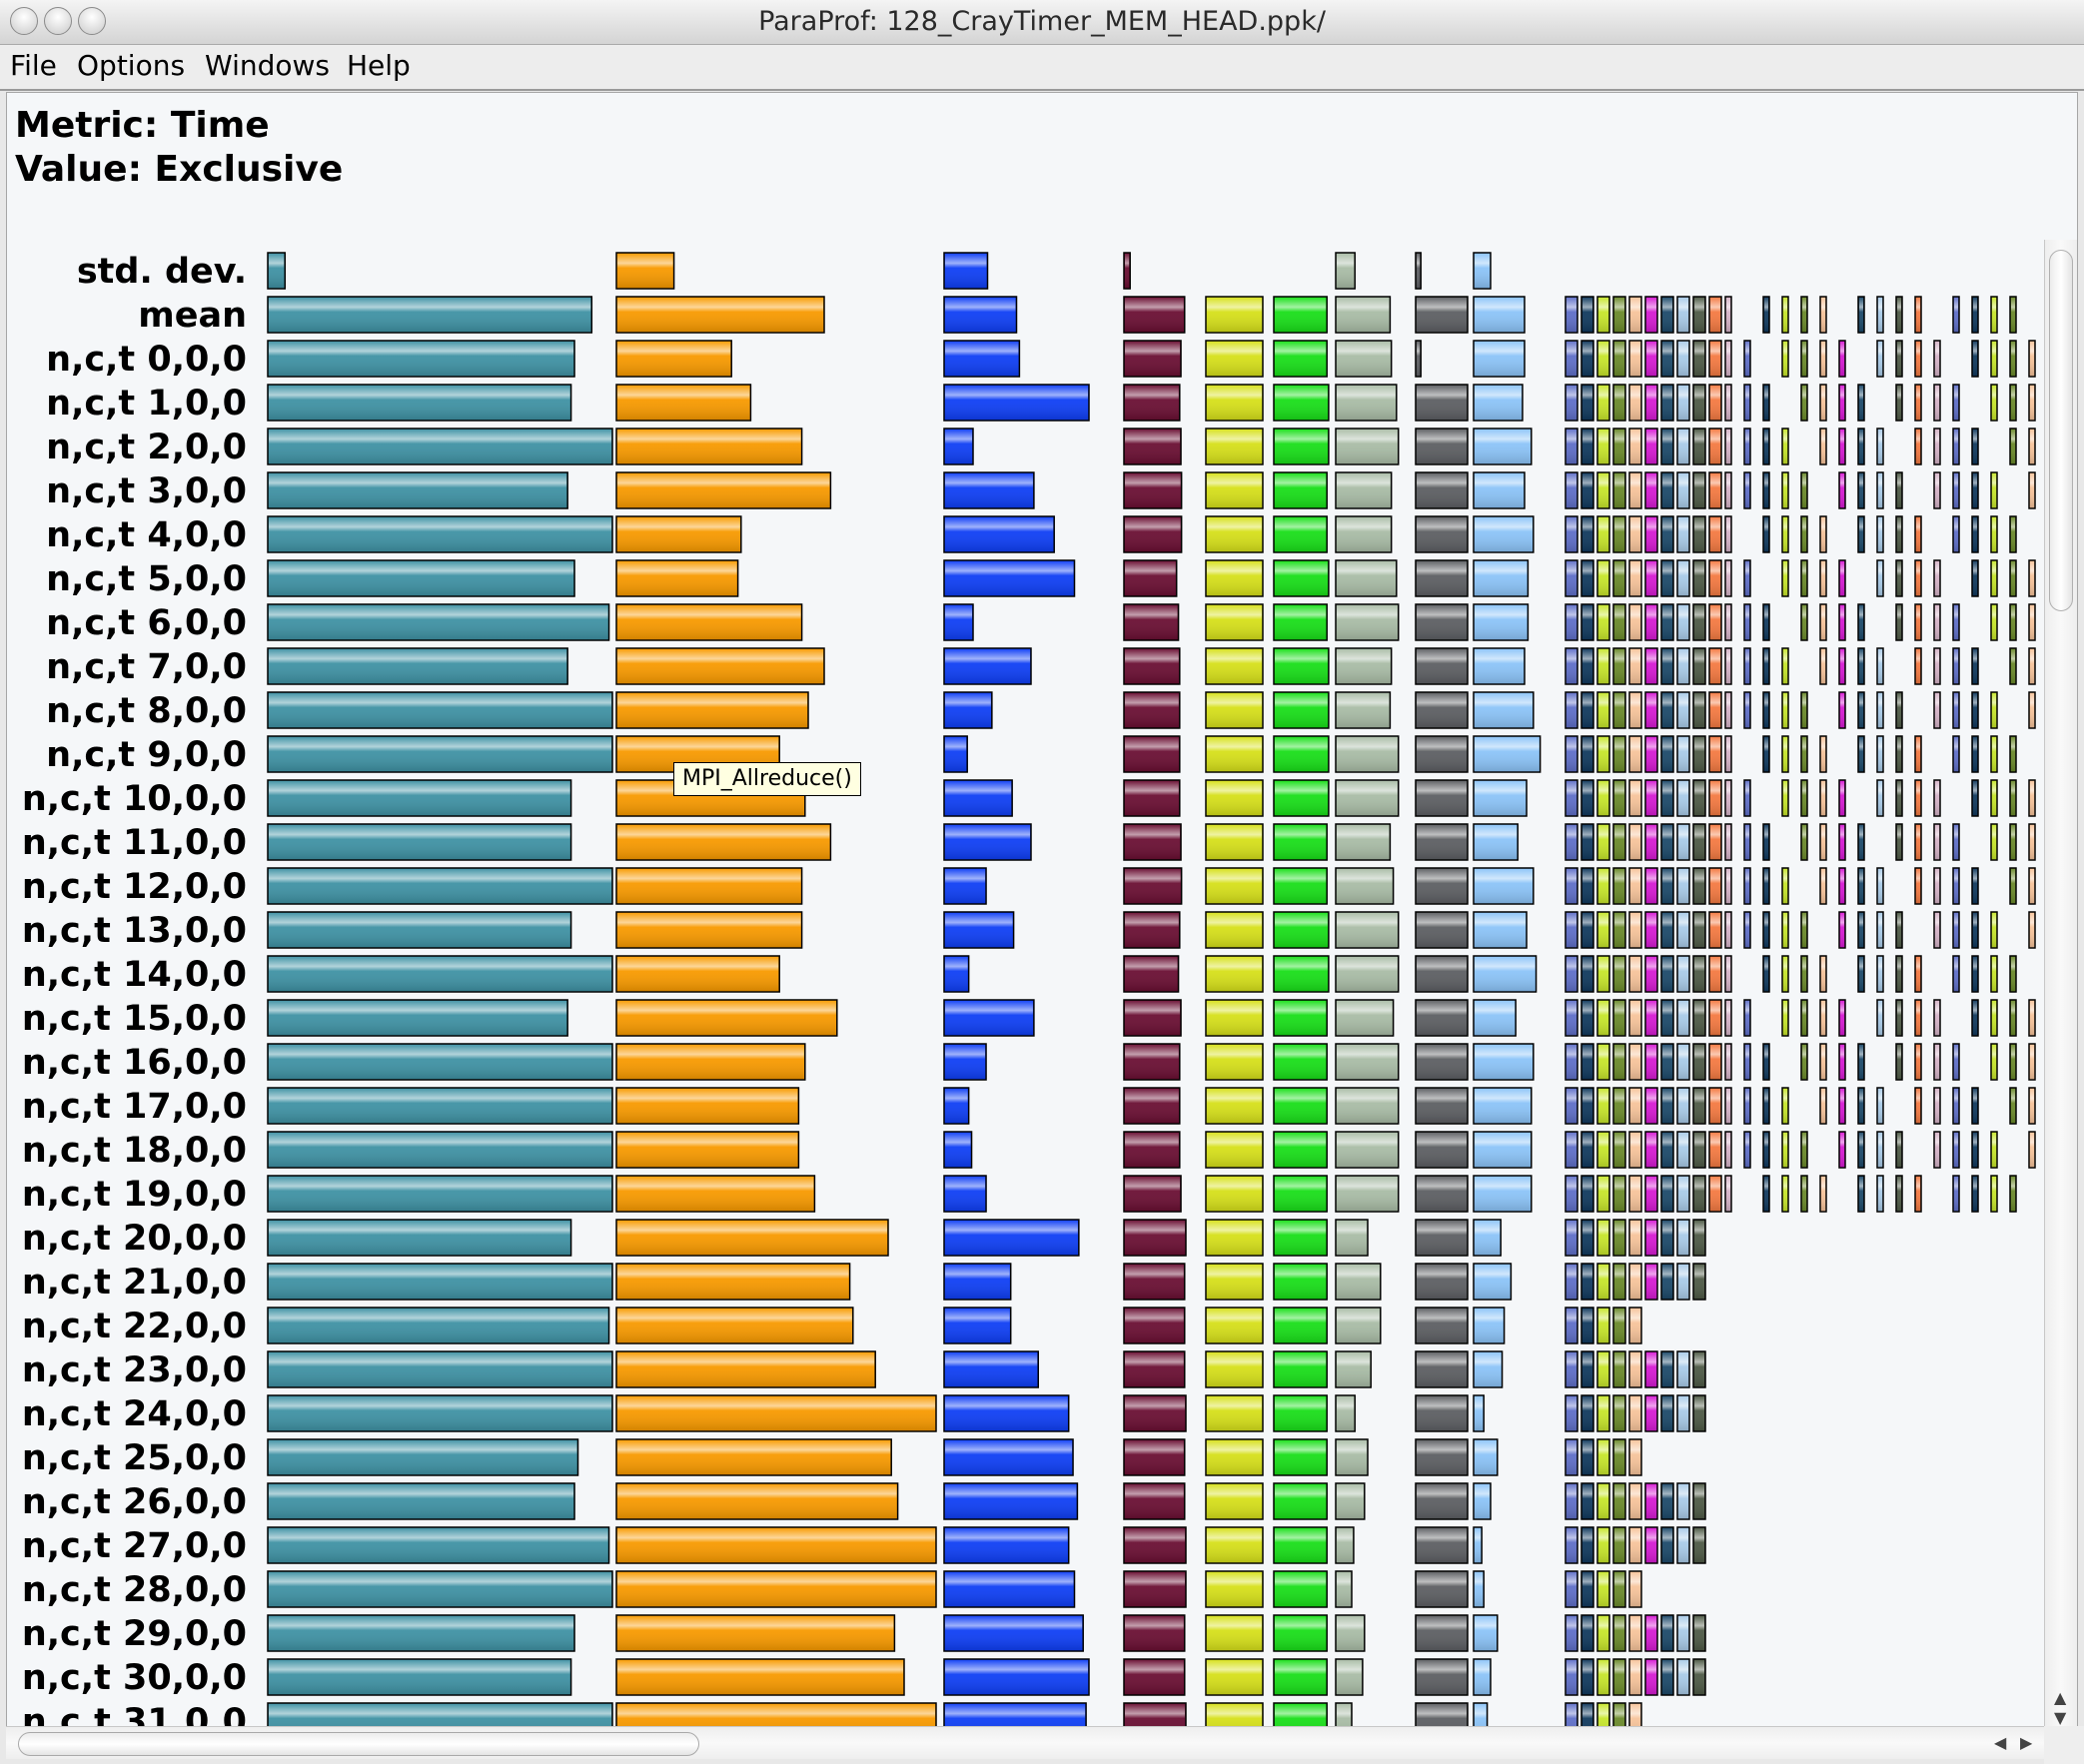  I want to click on row-label: n,c,t 3,0,0, so click(146, 491).